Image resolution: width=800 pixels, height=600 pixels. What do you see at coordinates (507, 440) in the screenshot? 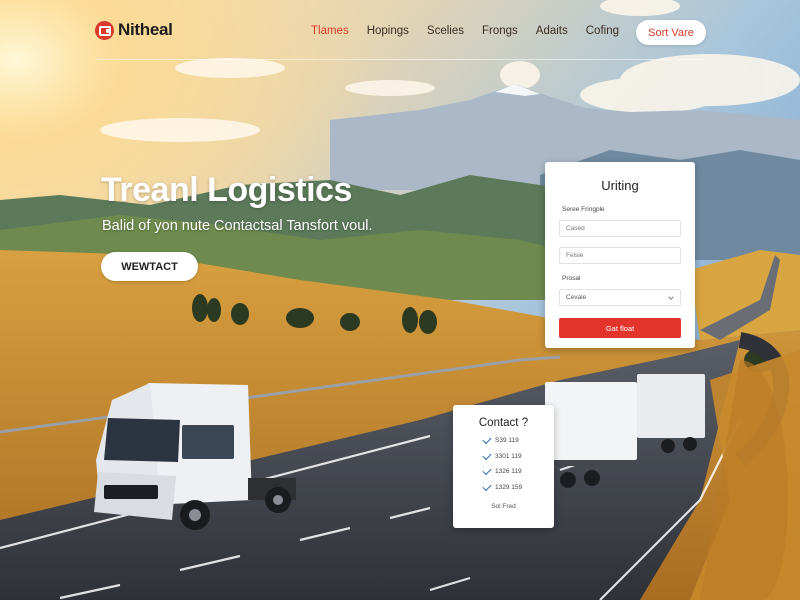
I see `contact-item-text: S39 119` at bounding box center [507, 440].